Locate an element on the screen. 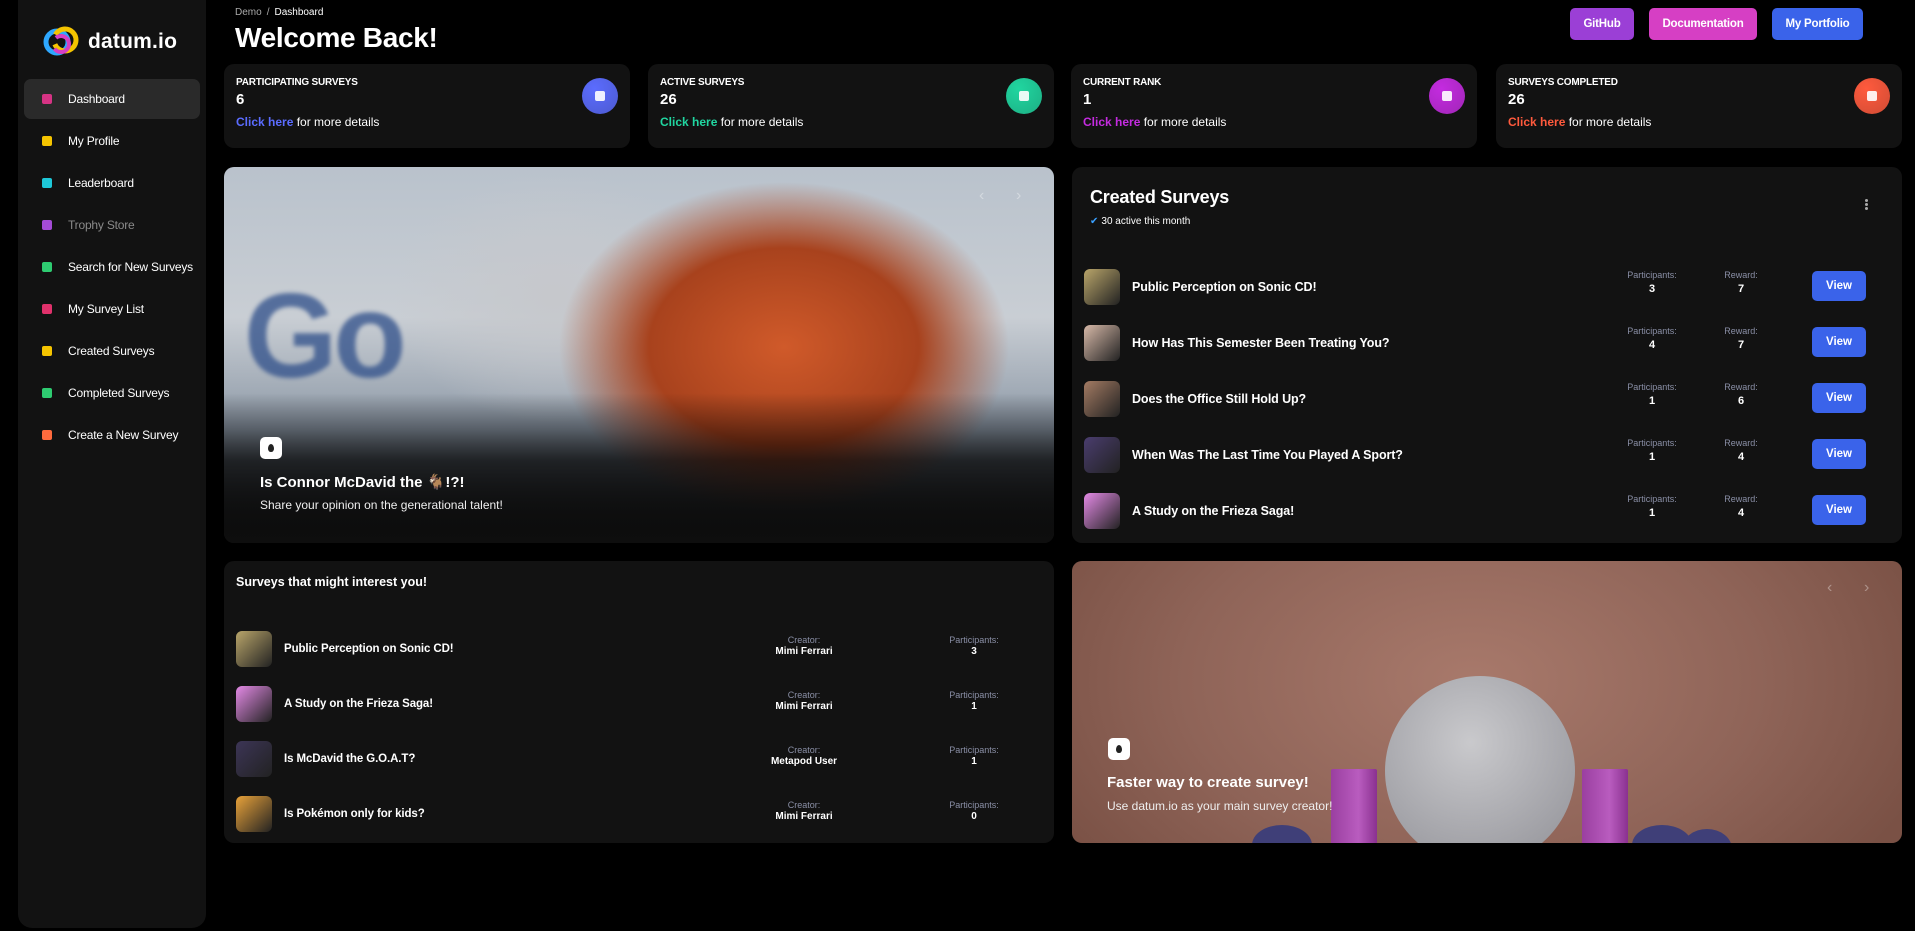  stat-value: 6 is located at coordinates (240, 99).